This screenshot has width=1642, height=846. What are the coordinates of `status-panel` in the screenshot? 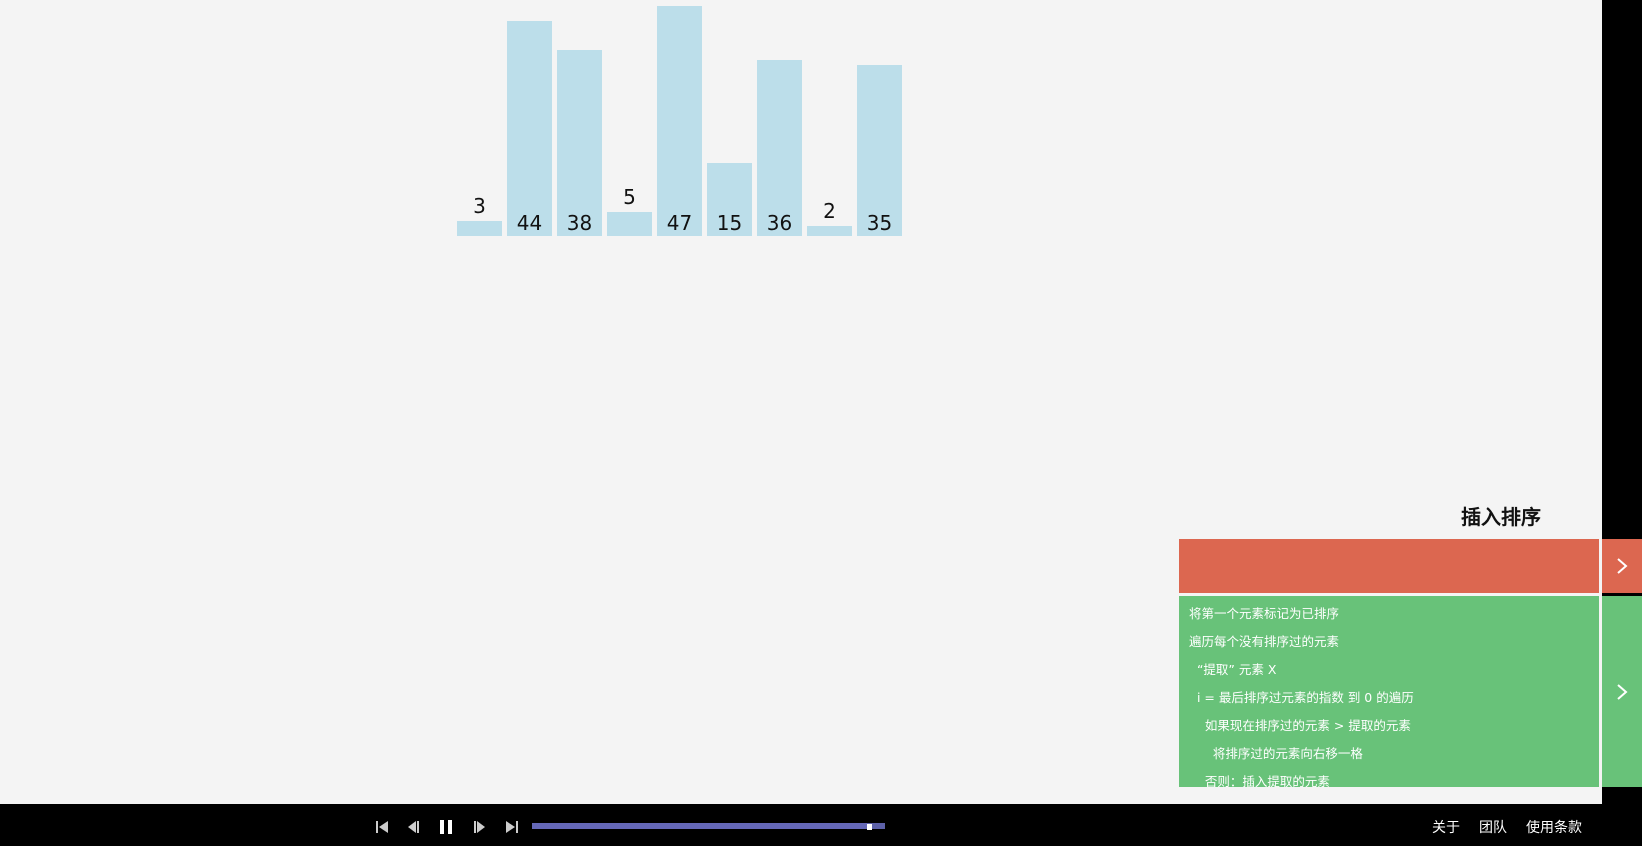 It's located at (1389, 566).